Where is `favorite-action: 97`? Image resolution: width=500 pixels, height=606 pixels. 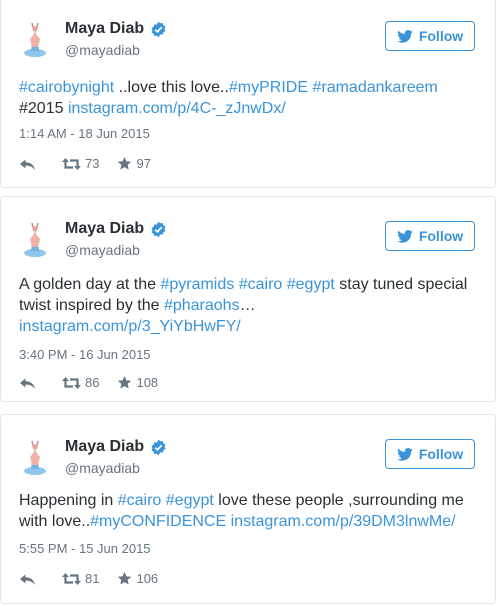 favorite-action: 97 is located at coordinates (134, 163).